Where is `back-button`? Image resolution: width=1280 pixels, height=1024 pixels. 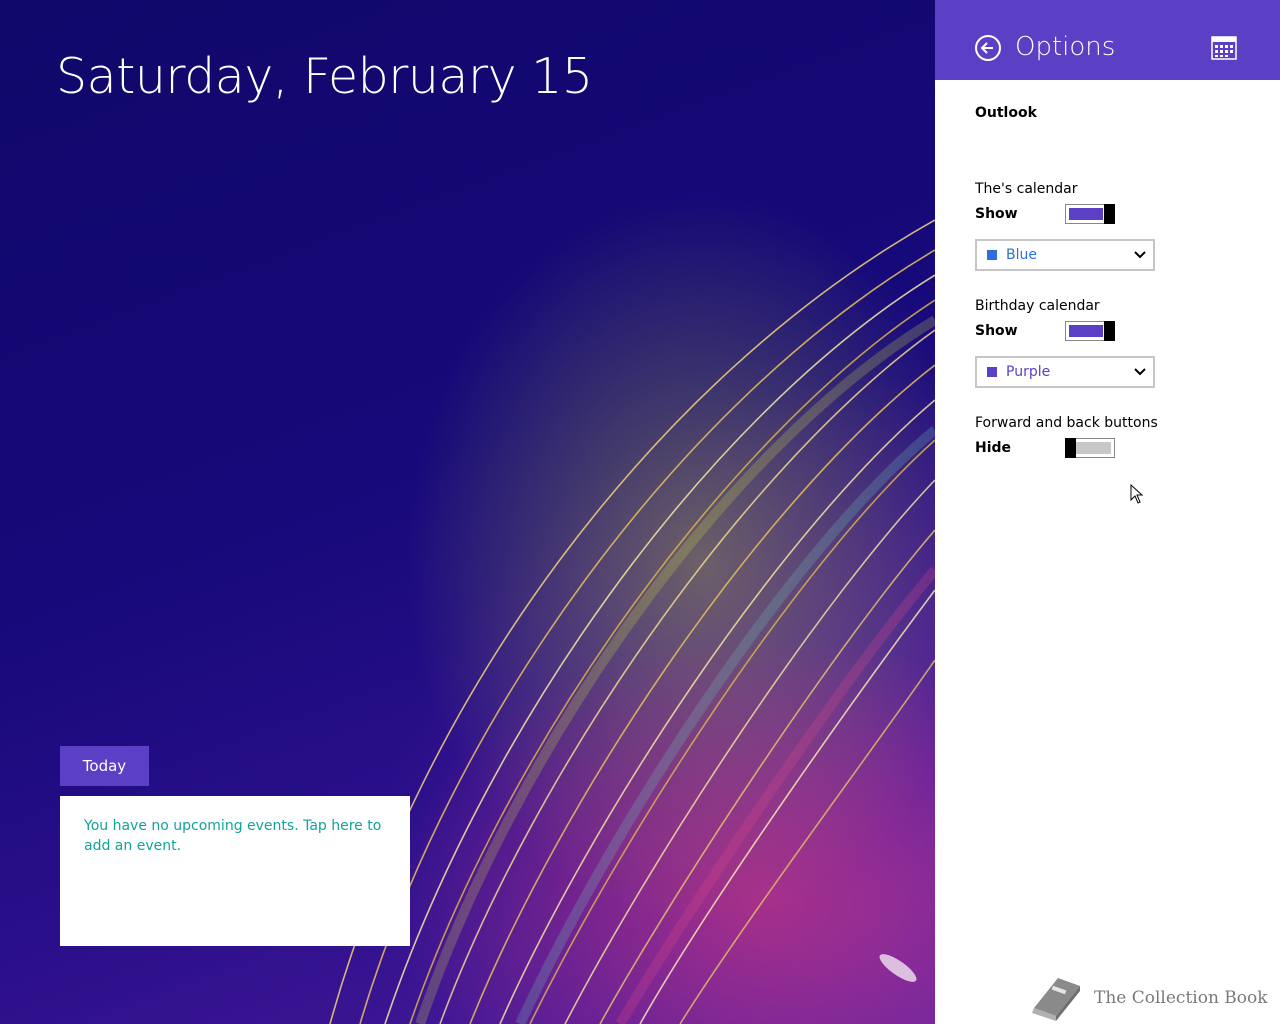
back-button is located at coordinates (988, 48).